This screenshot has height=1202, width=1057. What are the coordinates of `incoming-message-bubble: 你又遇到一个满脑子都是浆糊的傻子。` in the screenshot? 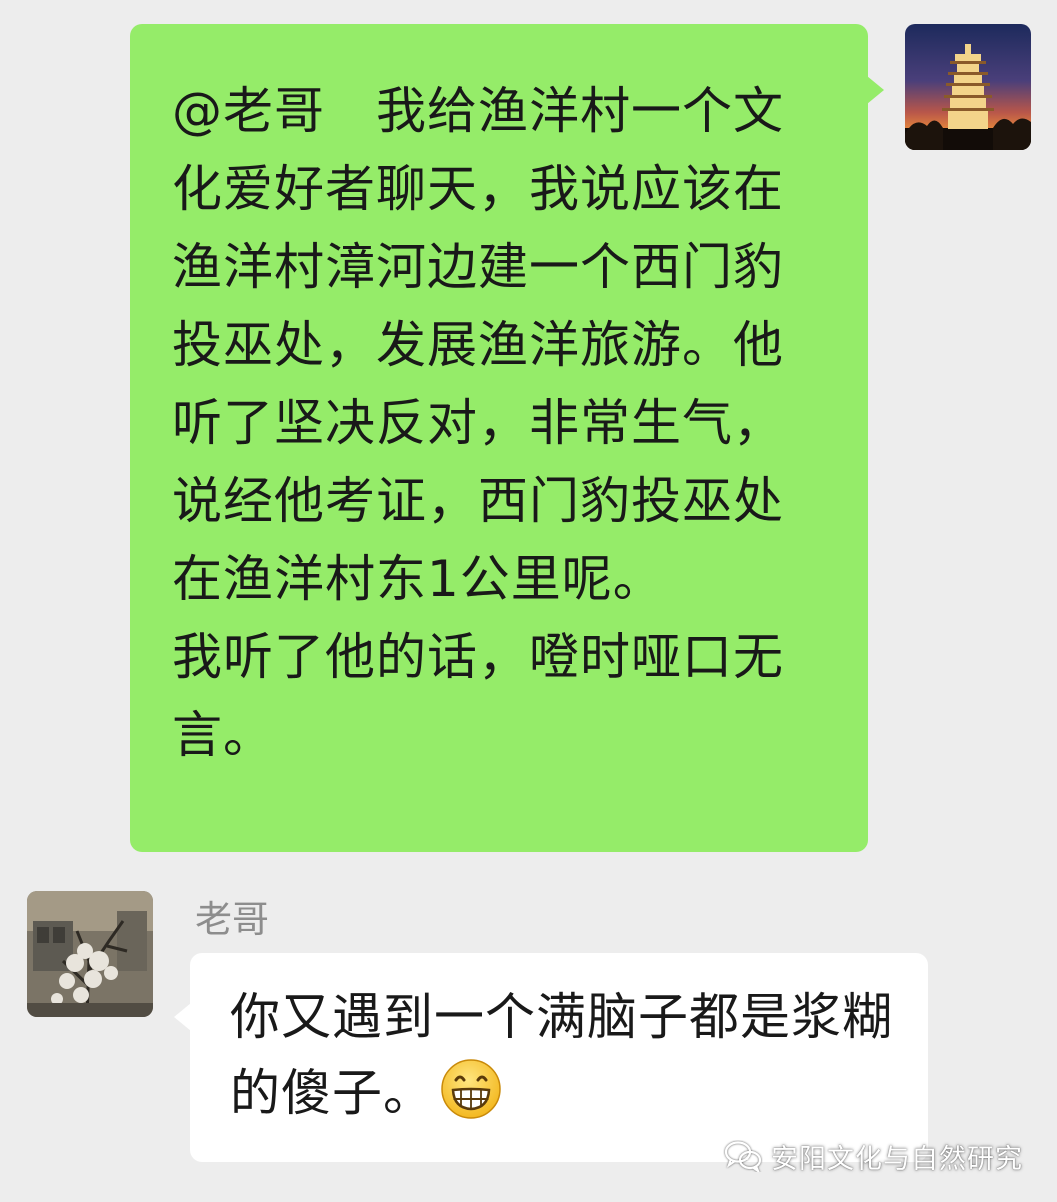 It's located at (551, 1057).